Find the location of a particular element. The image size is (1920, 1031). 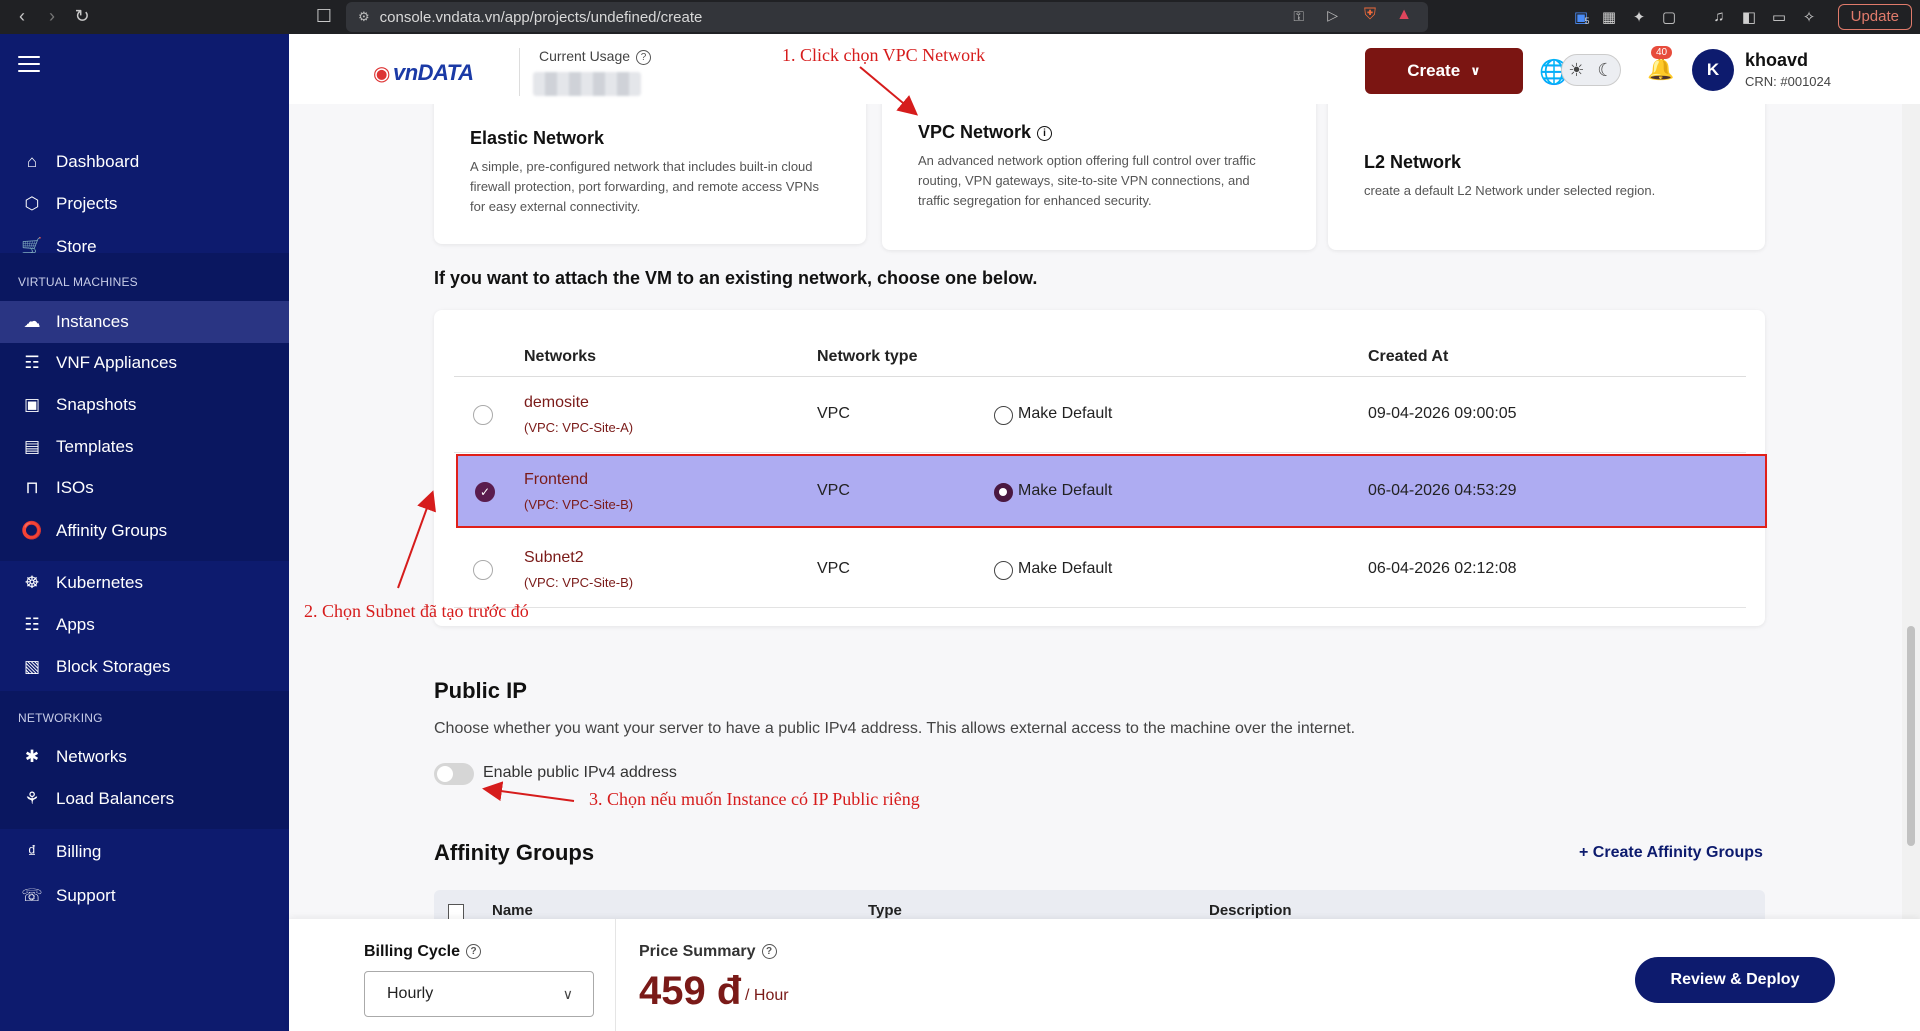

sidebar-item-label: VNF Appliances is located at coordinates (116, 362).